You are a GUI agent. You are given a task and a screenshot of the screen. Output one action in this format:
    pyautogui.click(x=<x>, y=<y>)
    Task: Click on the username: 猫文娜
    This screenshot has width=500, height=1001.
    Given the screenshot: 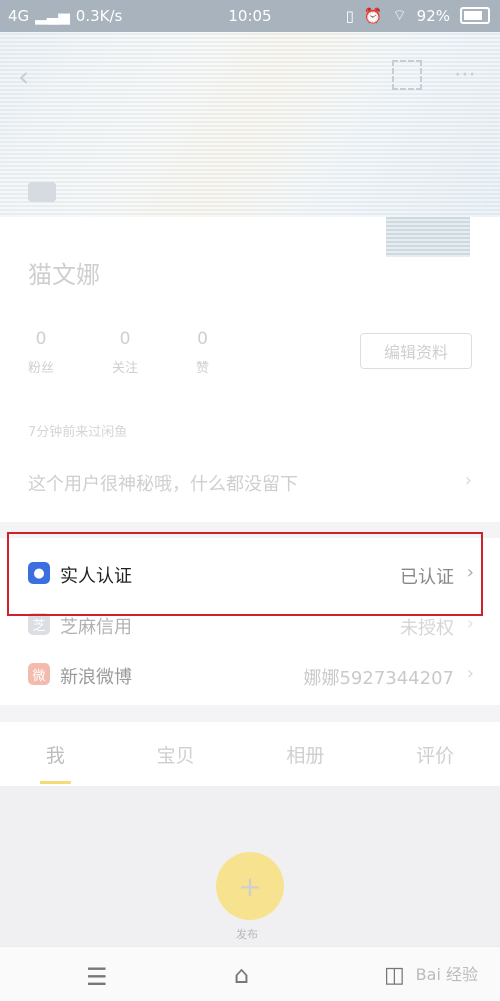 What is the action you would take?
    pyautogui.click(x=64, y=275)
    